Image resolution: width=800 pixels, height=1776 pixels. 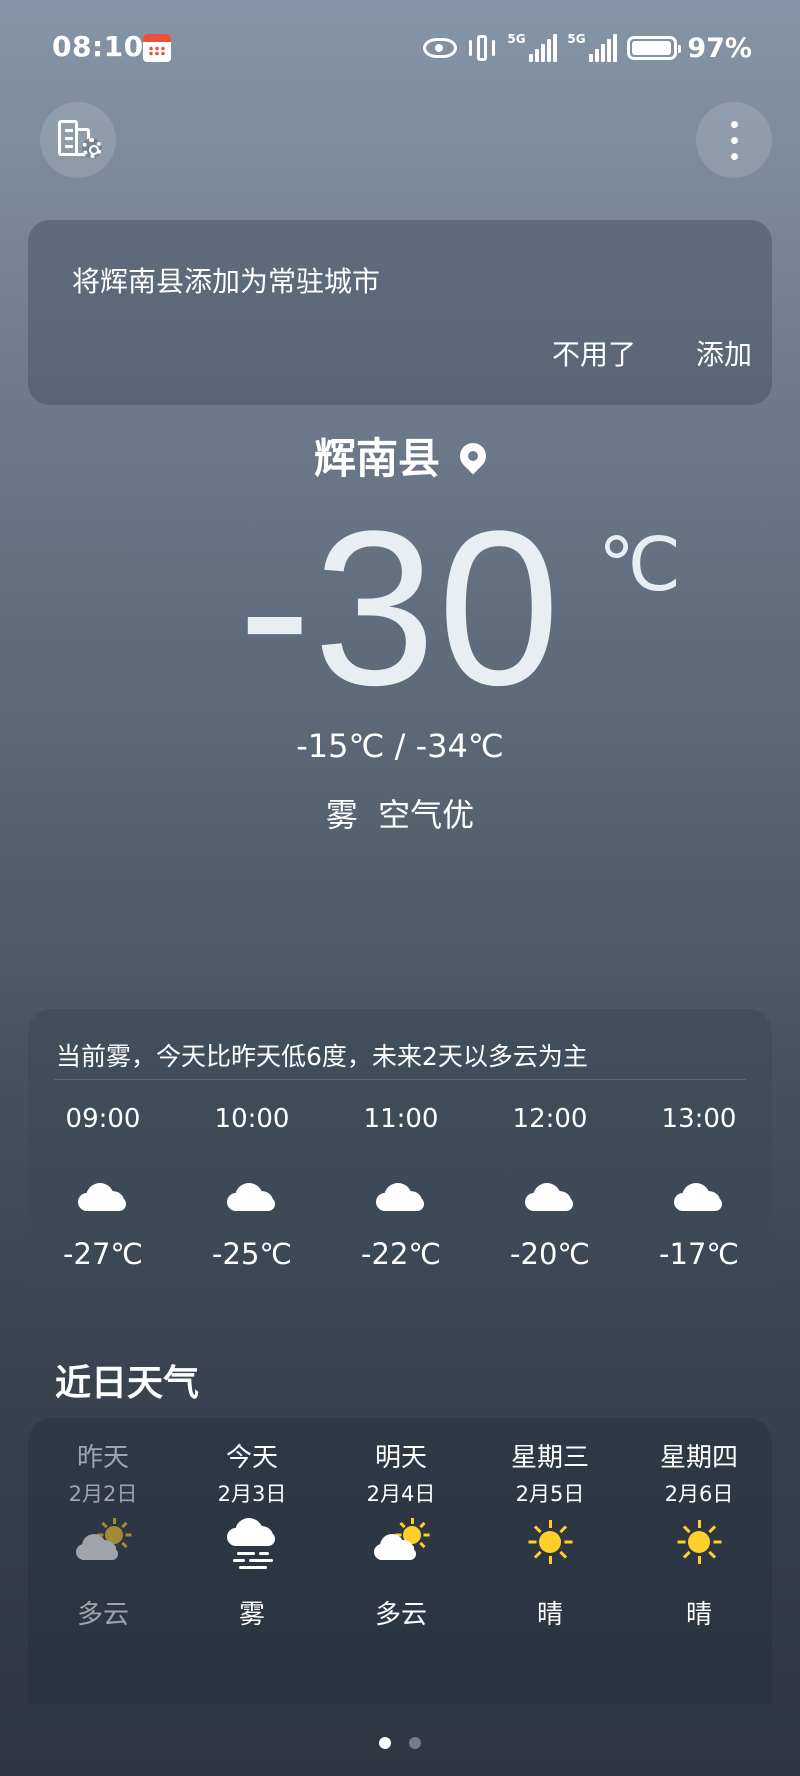 I want to click on day-date: 2月4日, so click(x=401, y=1494).